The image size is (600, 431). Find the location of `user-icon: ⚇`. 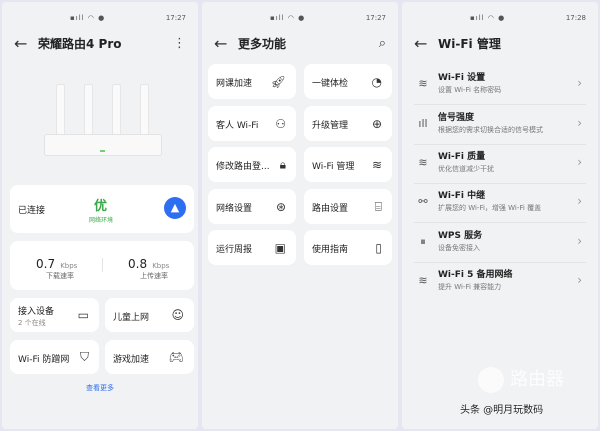

user-icon: ⚇ is located at coordinates (280, 123).